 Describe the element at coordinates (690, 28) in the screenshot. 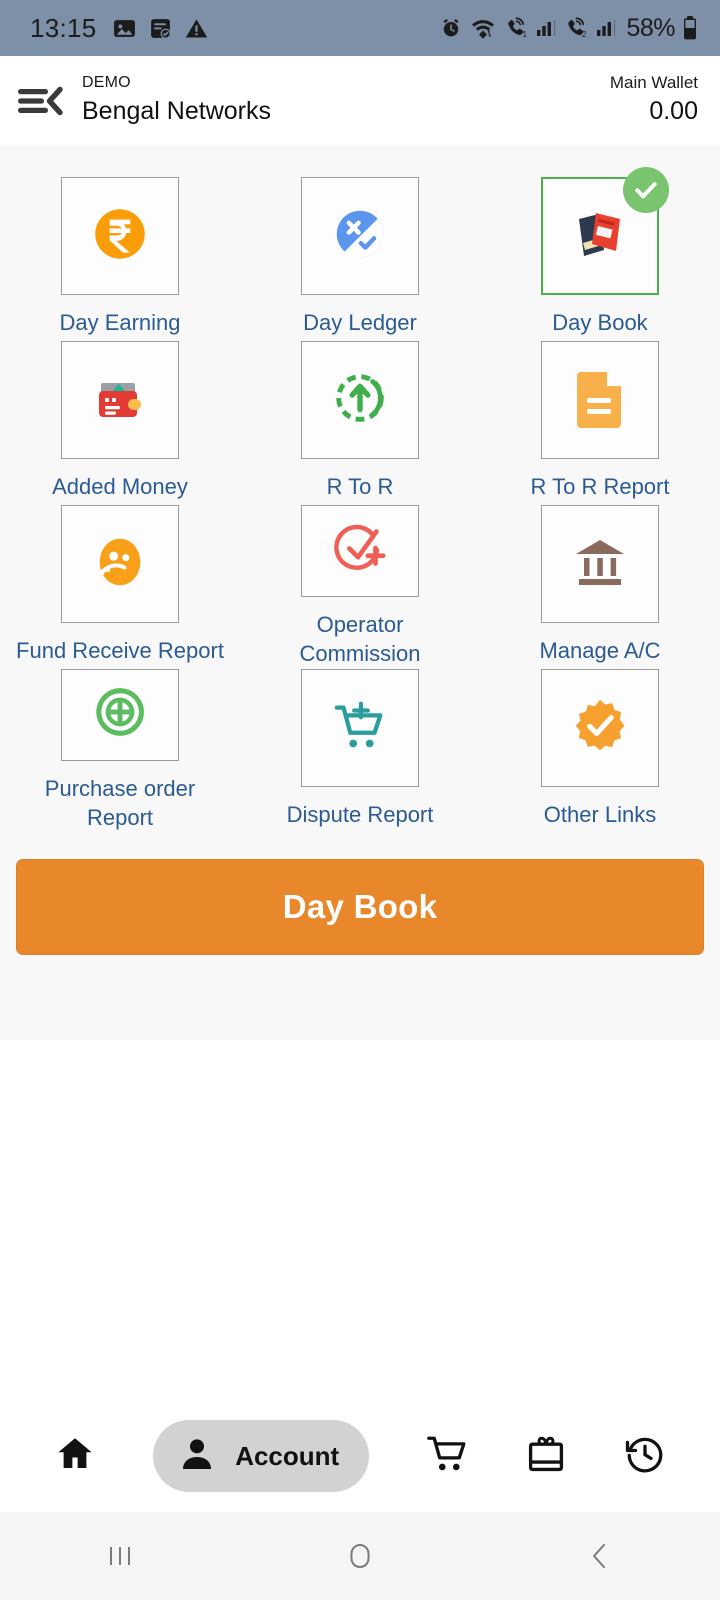

I see `battery-icon` at that location.